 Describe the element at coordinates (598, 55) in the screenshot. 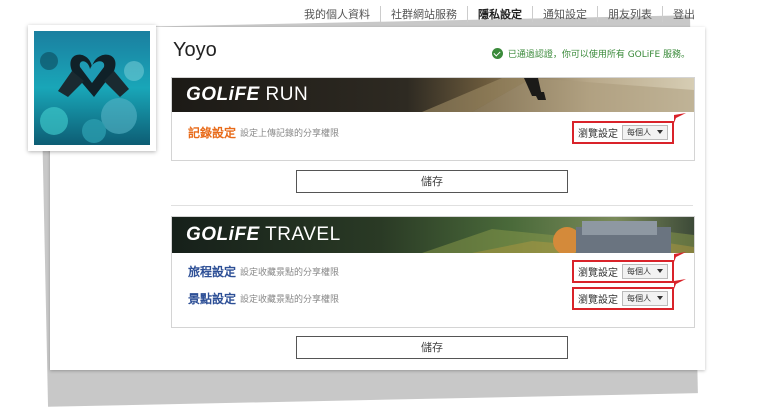

I see `verified-text: 已通過認證，你可以使用所有 GOLiFE 服務。` at that location.